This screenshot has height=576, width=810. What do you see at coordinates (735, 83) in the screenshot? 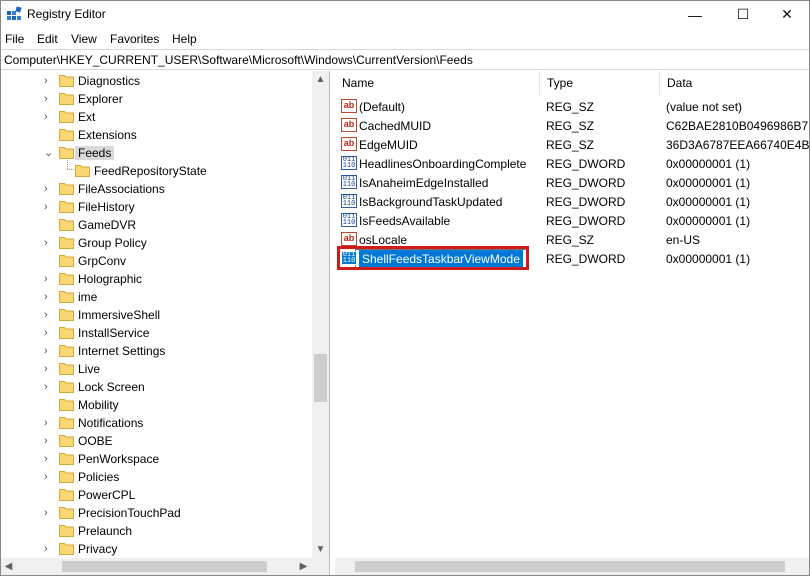
I see `column-header-data: Data` at bounding box center [735, 83].